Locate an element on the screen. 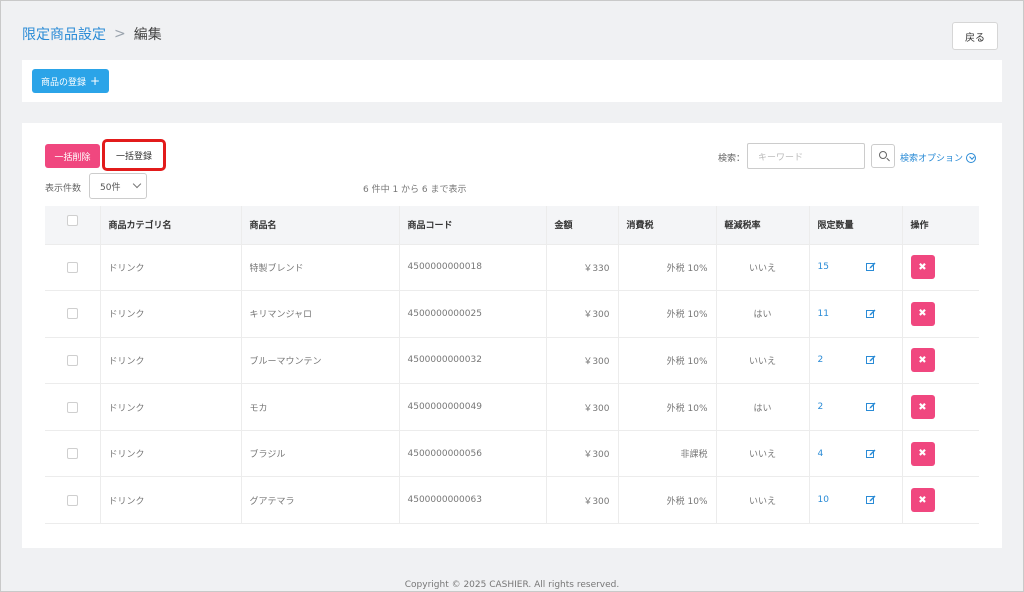 The height and width of the screenshot is (592, 1024). limit-value-link: 11 is located at coordinates (823, 314).